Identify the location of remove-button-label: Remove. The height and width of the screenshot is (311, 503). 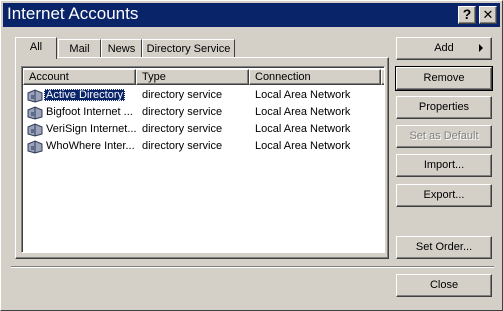
(444, 78).